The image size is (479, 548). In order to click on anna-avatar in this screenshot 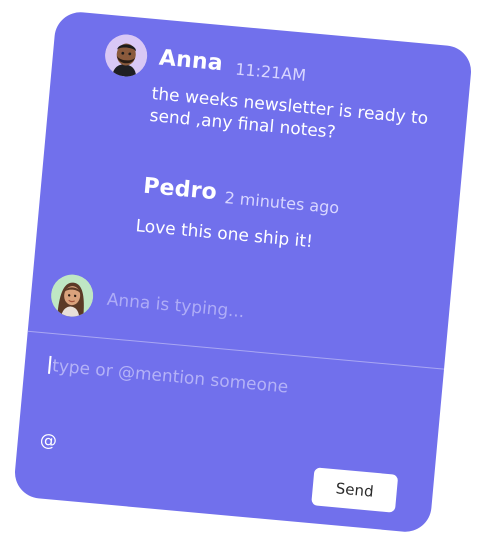, I will do `click(126, 55)`.